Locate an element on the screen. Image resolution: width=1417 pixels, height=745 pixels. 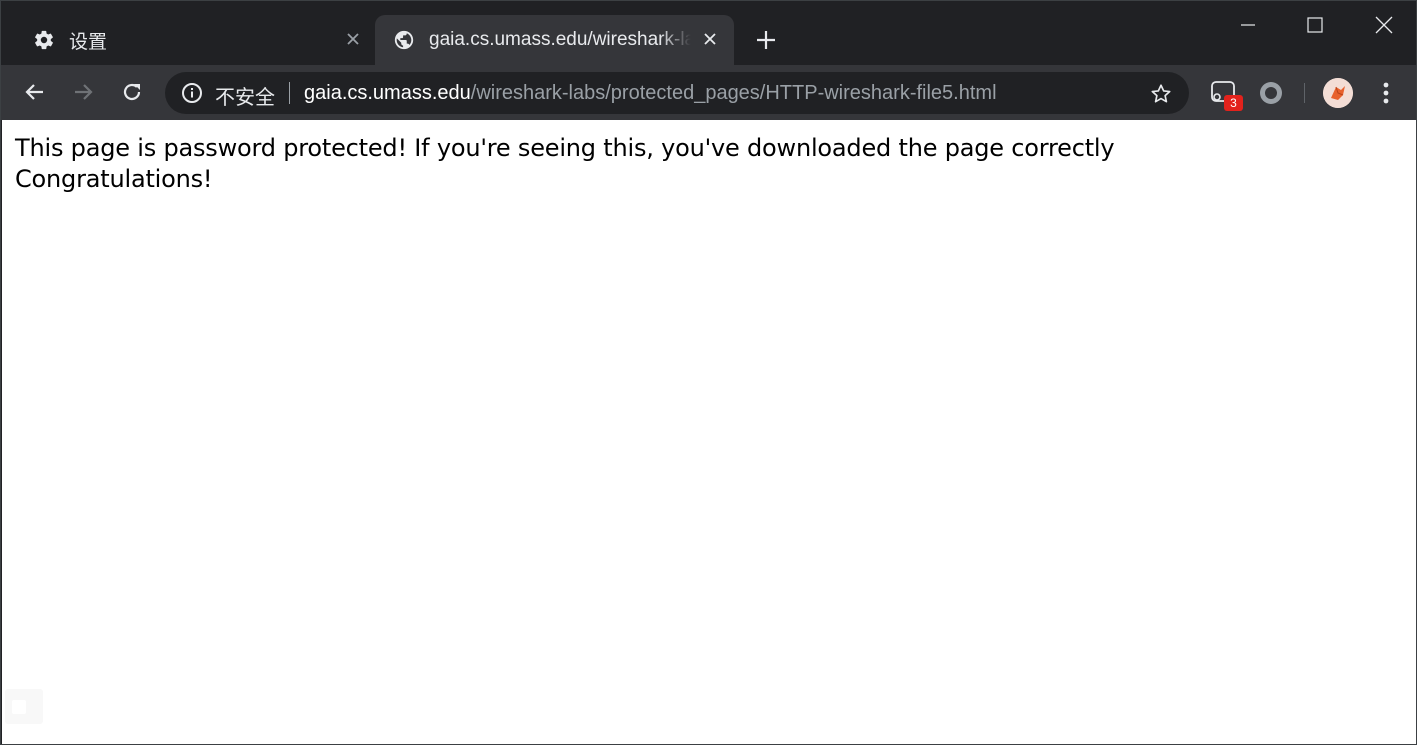
corner-widget is located at coordinates (24, 706).